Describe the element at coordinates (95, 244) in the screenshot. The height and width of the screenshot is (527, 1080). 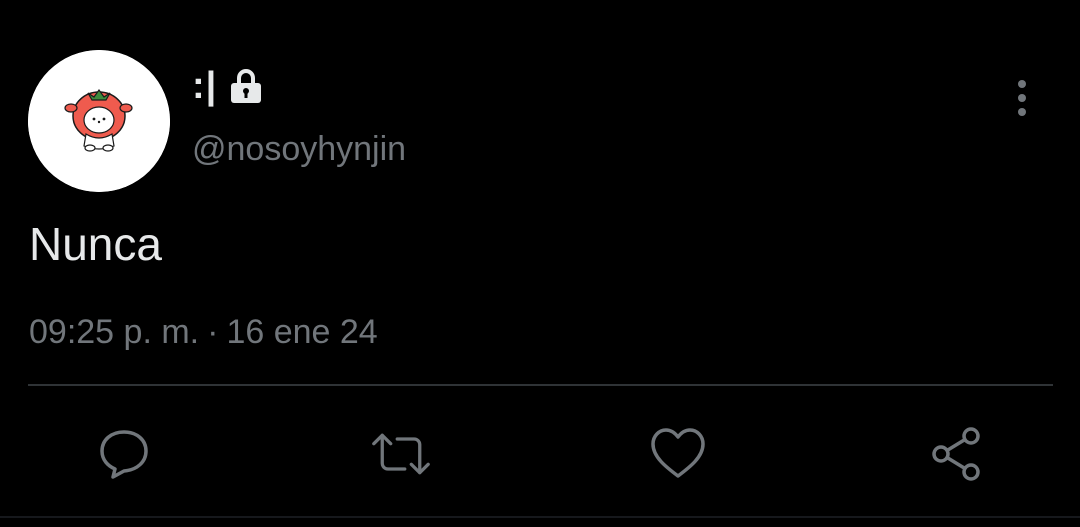
I see `tweet-text: Nunca` at that location.